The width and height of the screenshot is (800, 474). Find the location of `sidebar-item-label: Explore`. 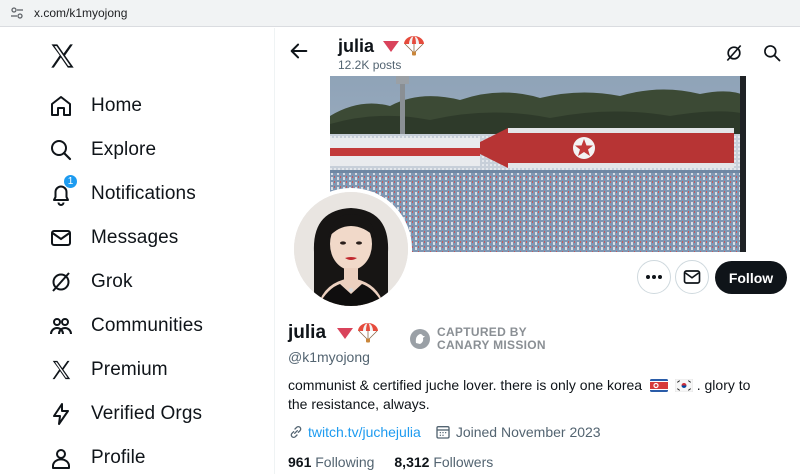

sidebar-item-label: Explore is located at coordinates (124, 149).